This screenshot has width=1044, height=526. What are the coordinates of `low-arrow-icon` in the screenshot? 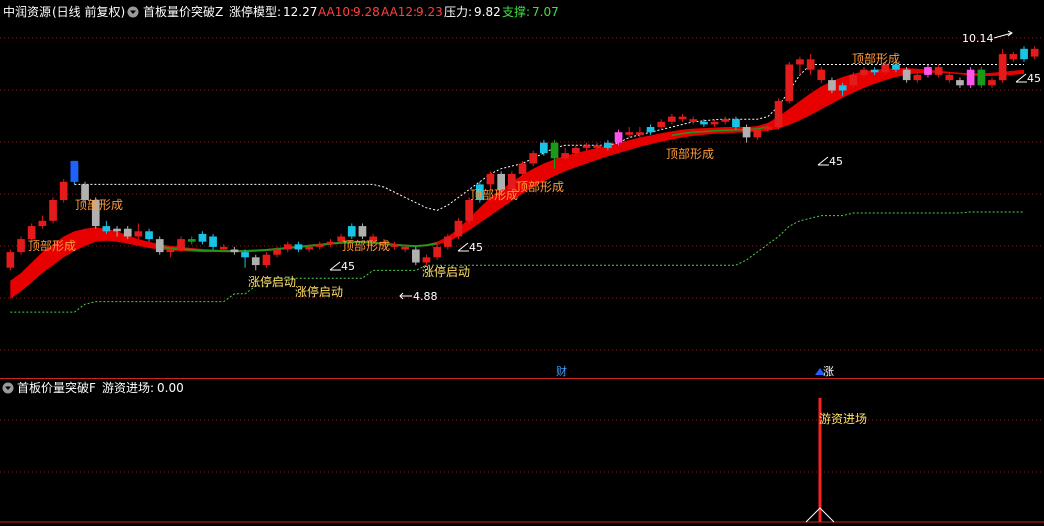 It's located at (405, 296).